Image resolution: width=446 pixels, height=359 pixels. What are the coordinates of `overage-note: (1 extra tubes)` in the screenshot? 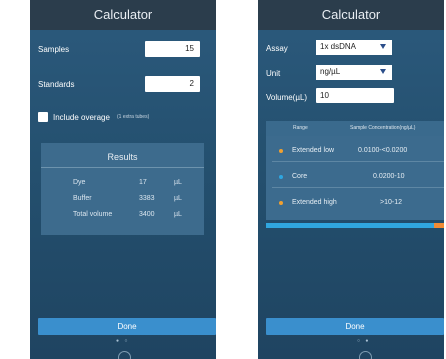 It's located at (133, 117).